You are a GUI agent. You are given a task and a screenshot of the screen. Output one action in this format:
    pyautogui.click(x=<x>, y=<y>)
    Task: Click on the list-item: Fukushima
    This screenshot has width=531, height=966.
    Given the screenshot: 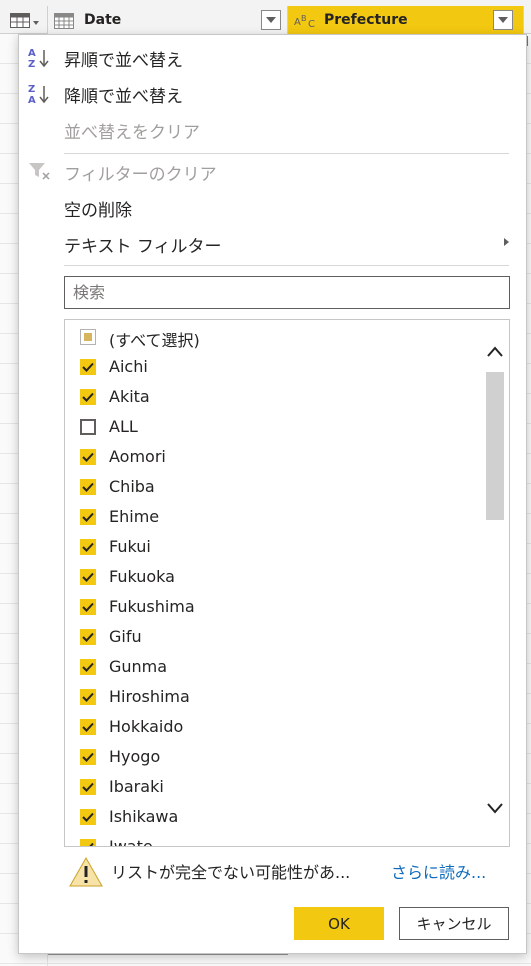 What is the action you would take?
    pyautogui.click(x=273, y=607)
    